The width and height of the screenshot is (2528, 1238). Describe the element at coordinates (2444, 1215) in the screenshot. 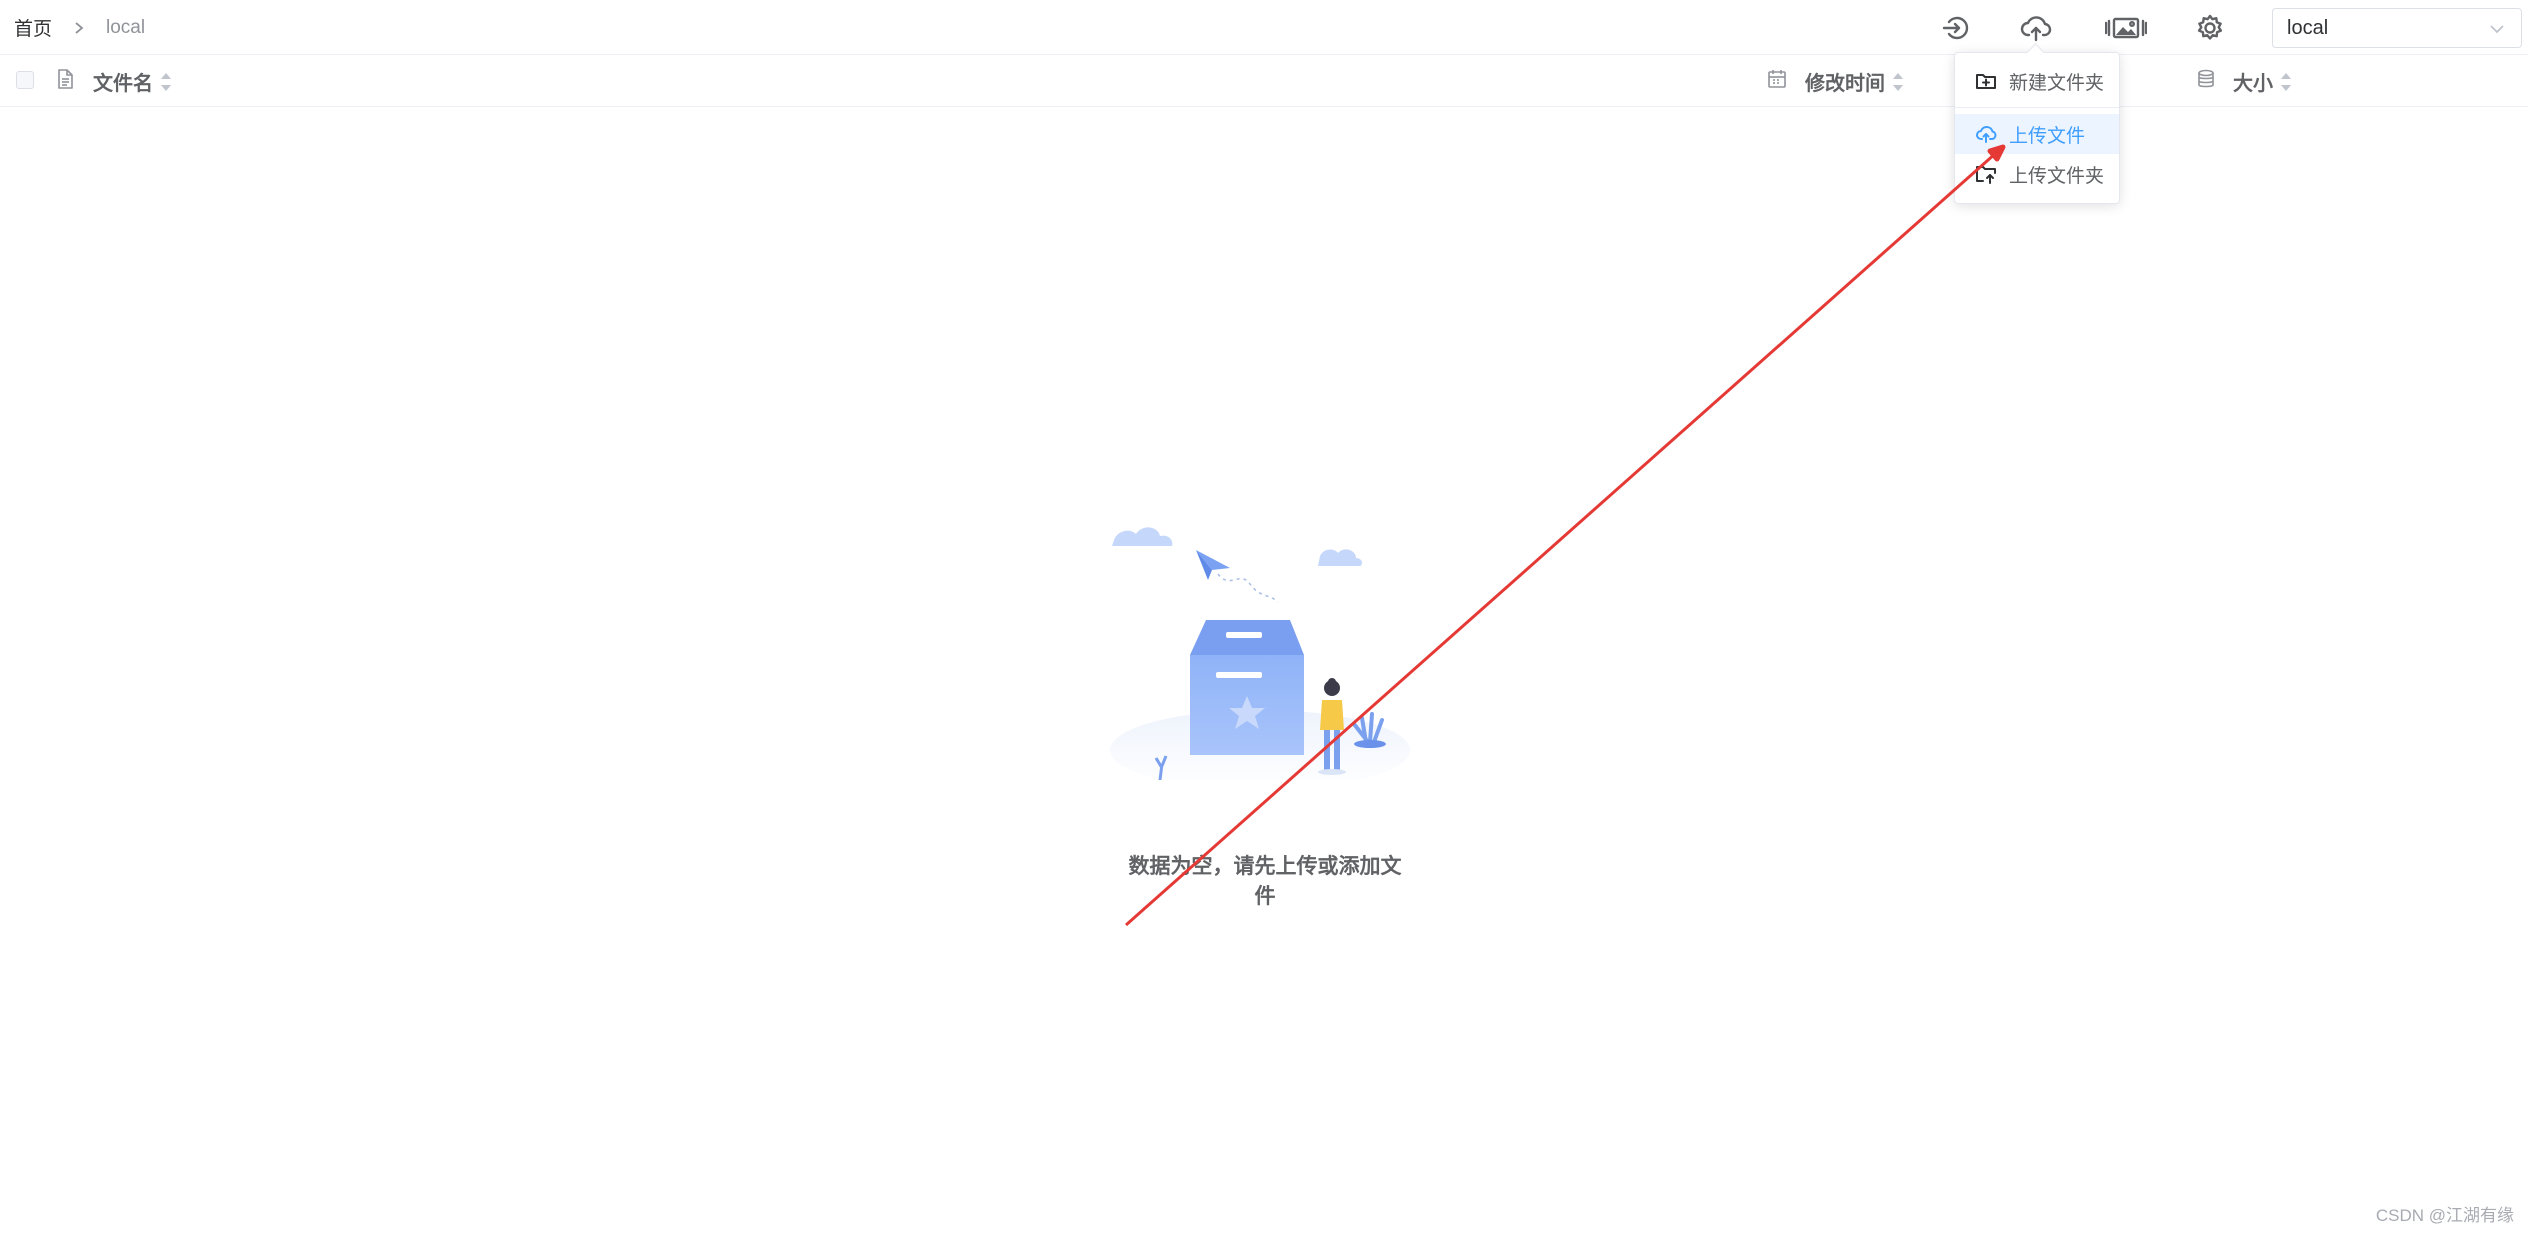

I see `watermark: CSDN @江湖有缘` at that location.